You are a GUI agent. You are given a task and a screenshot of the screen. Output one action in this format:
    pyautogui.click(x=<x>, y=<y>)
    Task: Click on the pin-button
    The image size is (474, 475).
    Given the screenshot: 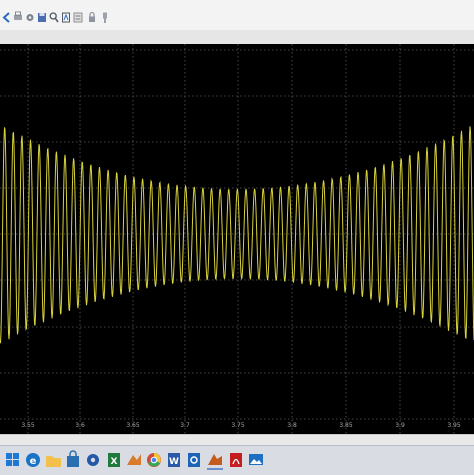 What is the action you would take?
    pyautogui.click(x=105, y=17)
    